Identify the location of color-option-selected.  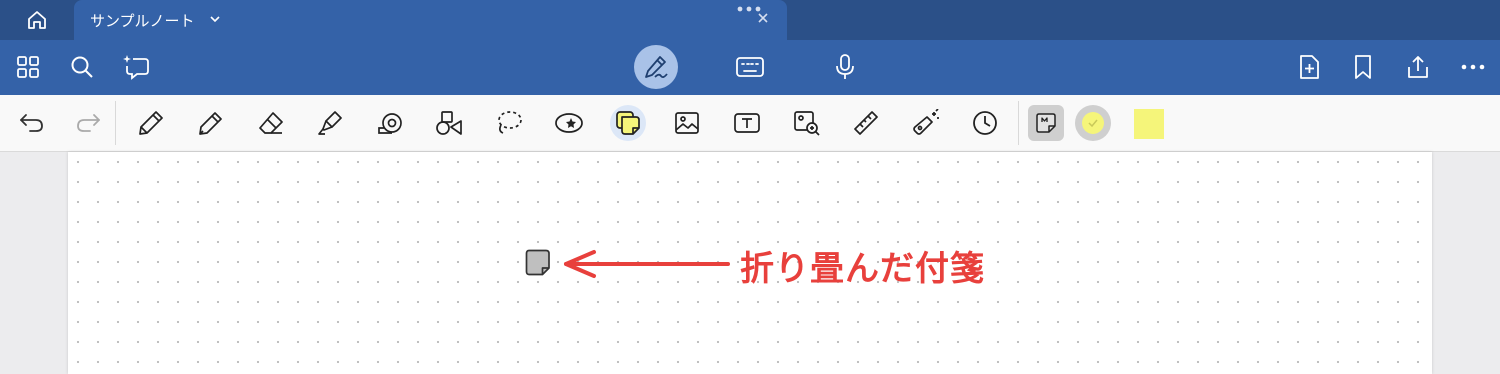
(1093, 123).